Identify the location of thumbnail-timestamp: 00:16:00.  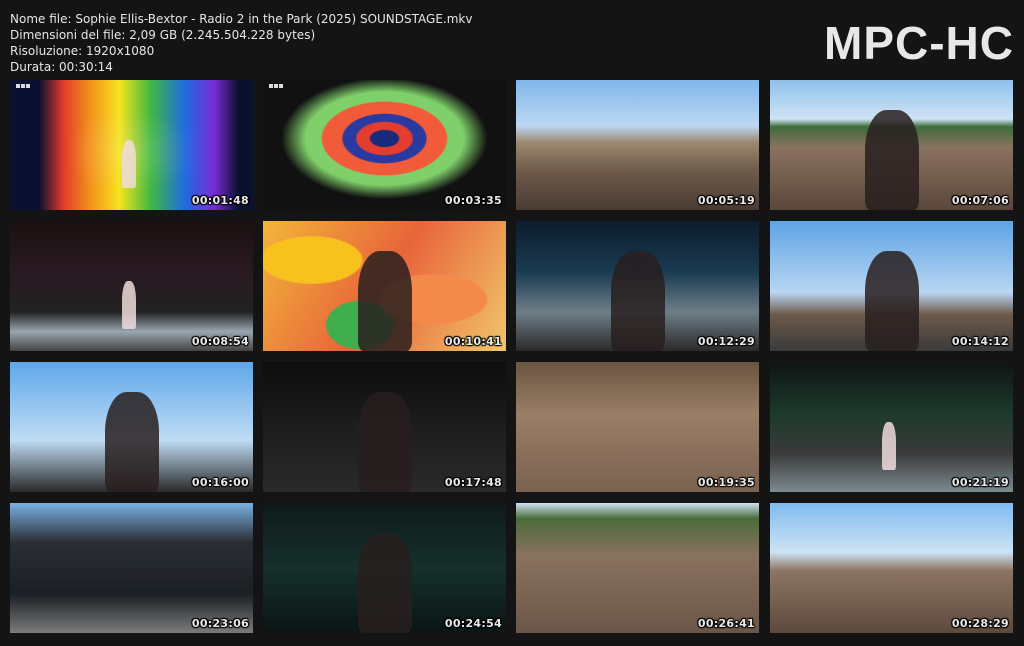
(220, 482).